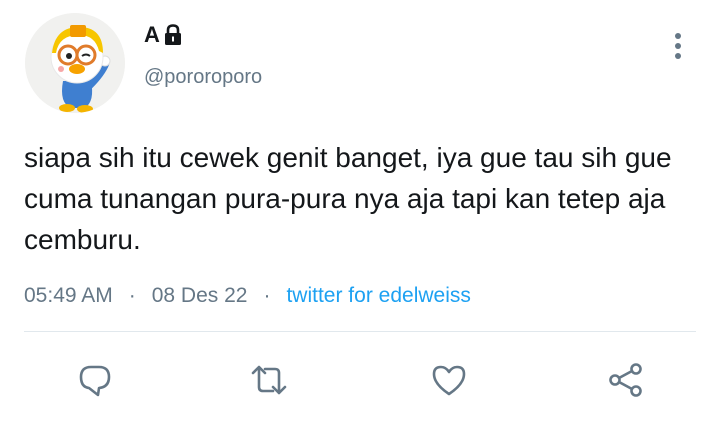  I want to click on tweet-actions, so click(360, 380).